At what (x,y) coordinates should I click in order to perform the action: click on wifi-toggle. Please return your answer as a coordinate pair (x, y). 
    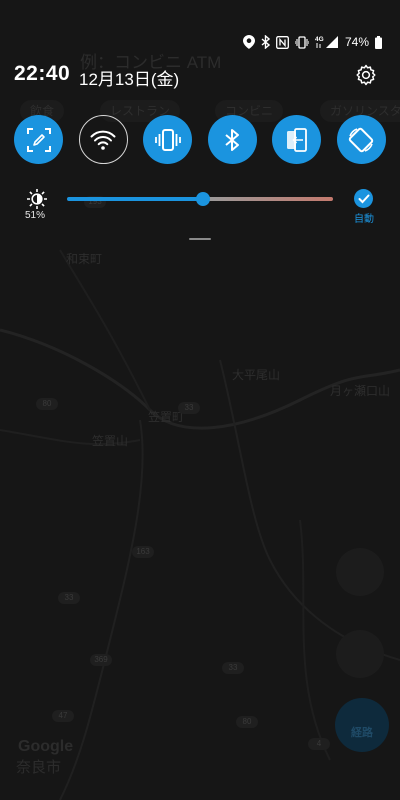
    Looking at the image, I should click on (103, 139).